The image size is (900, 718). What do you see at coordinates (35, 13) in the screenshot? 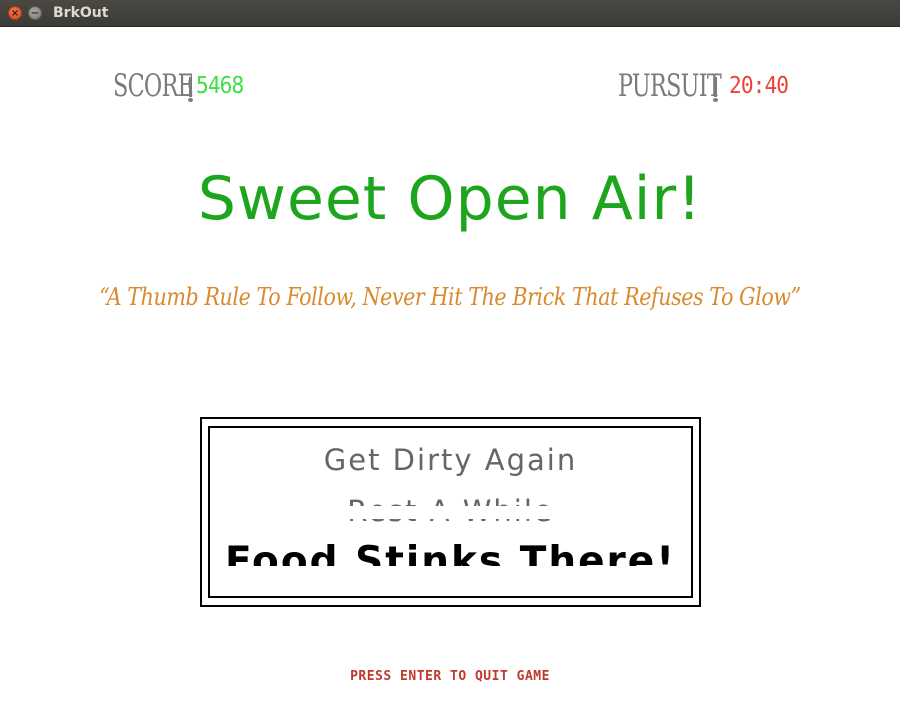
I see `minimize-icon: −` at bounding box center [35, 13].